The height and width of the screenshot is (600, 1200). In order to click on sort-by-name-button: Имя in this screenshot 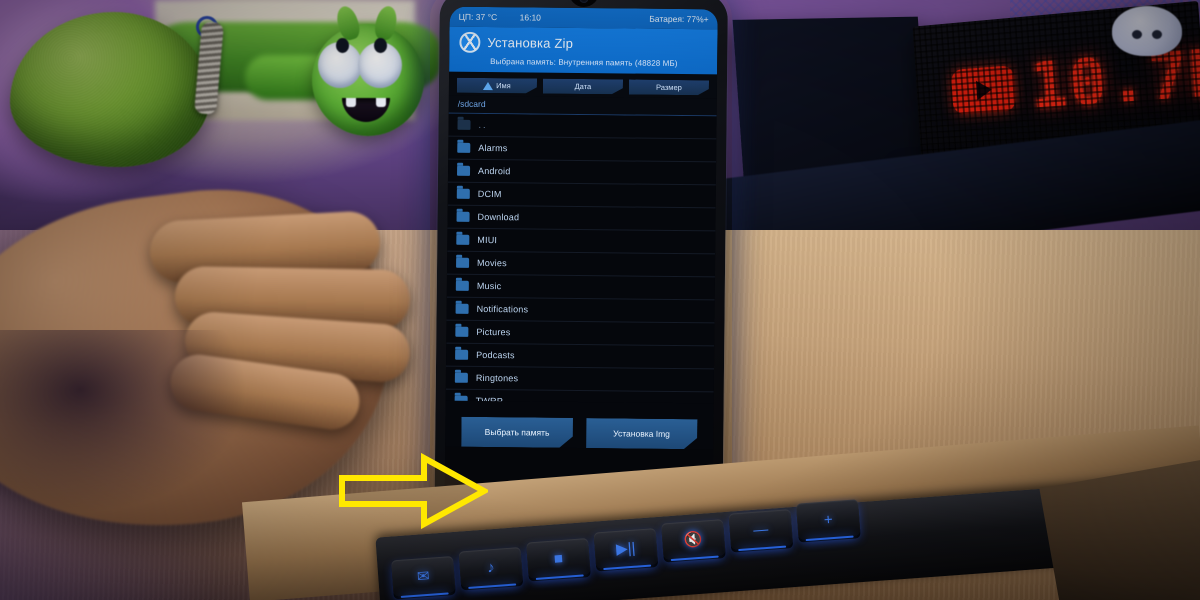, I will do `click(497, 86)`.